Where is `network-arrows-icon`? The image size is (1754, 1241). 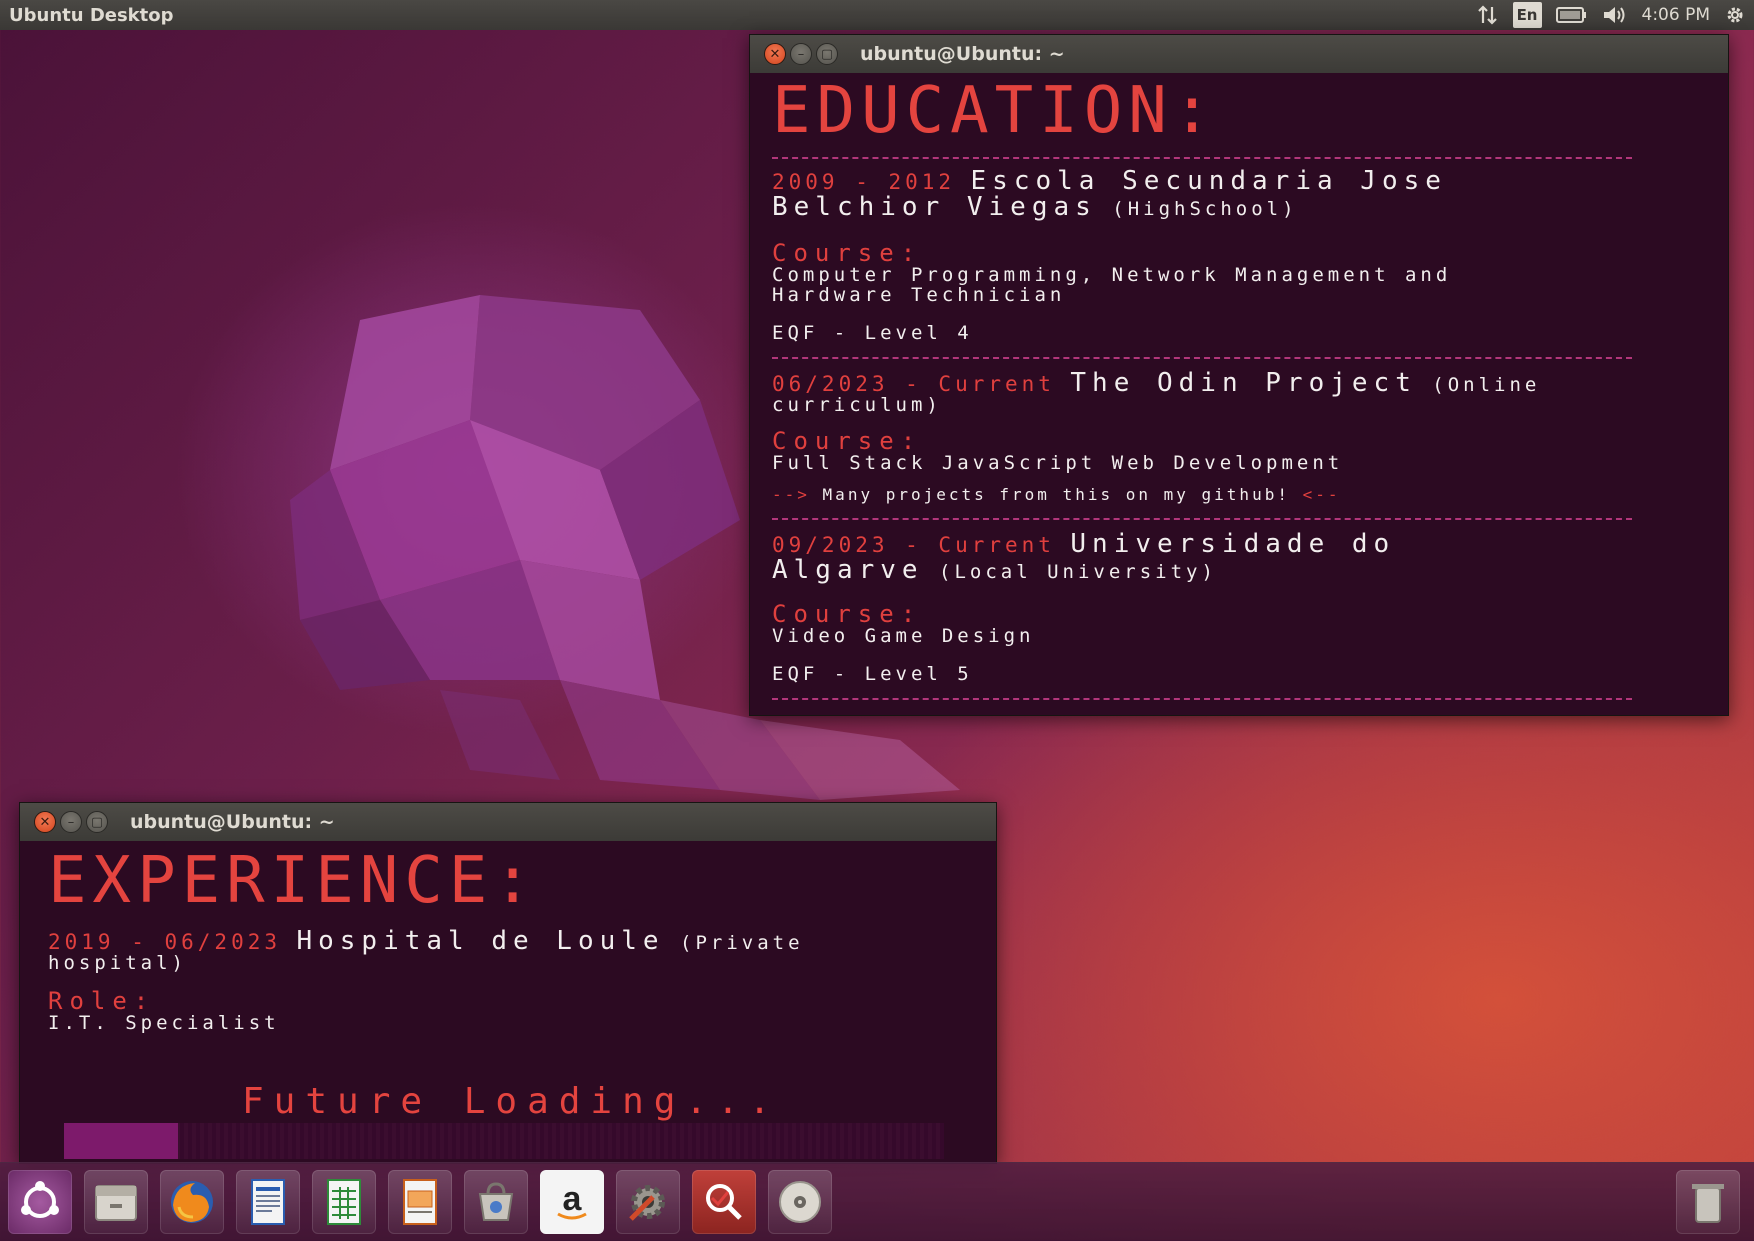 network-arrows-icon is located at coordinates (1488, 15).